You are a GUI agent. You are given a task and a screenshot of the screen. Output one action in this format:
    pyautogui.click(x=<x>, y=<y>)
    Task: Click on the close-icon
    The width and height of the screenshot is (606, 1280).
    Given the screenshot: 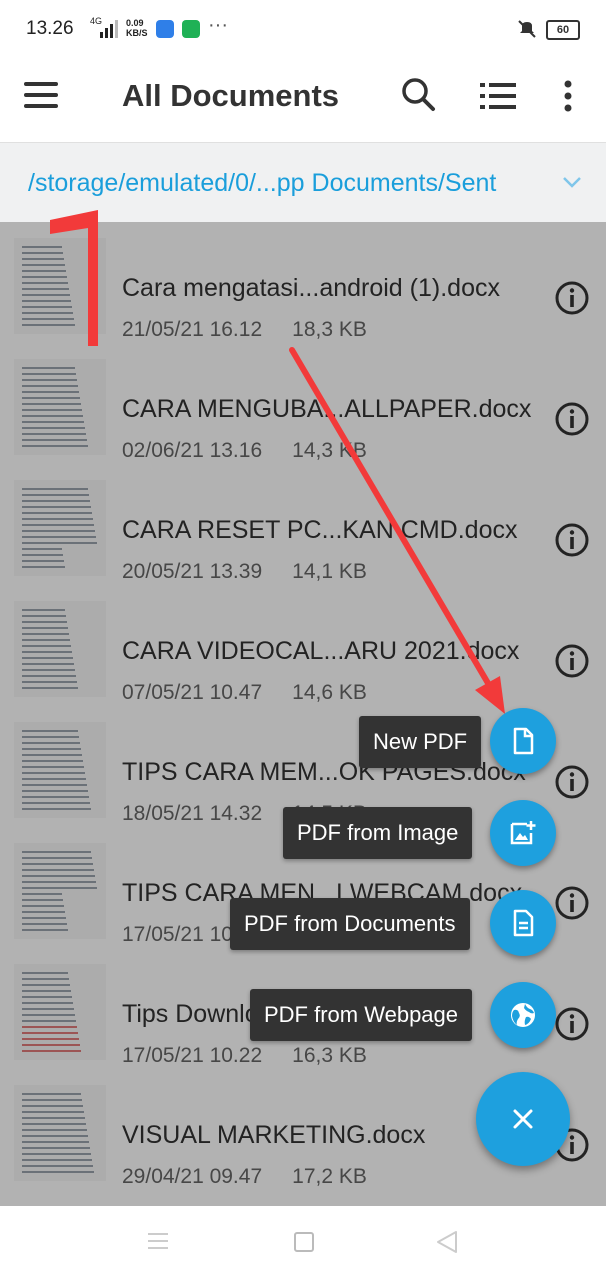 What is the action you would take?
    pyautogui.click(x=523, y=1119)
    